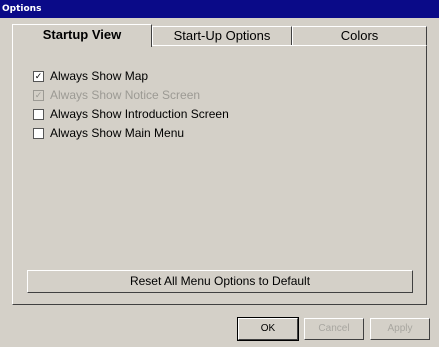  What do you see at coordinates (22, 9) in the screenshot?
I see `window-title: Options` at bounding box center [22, 9].